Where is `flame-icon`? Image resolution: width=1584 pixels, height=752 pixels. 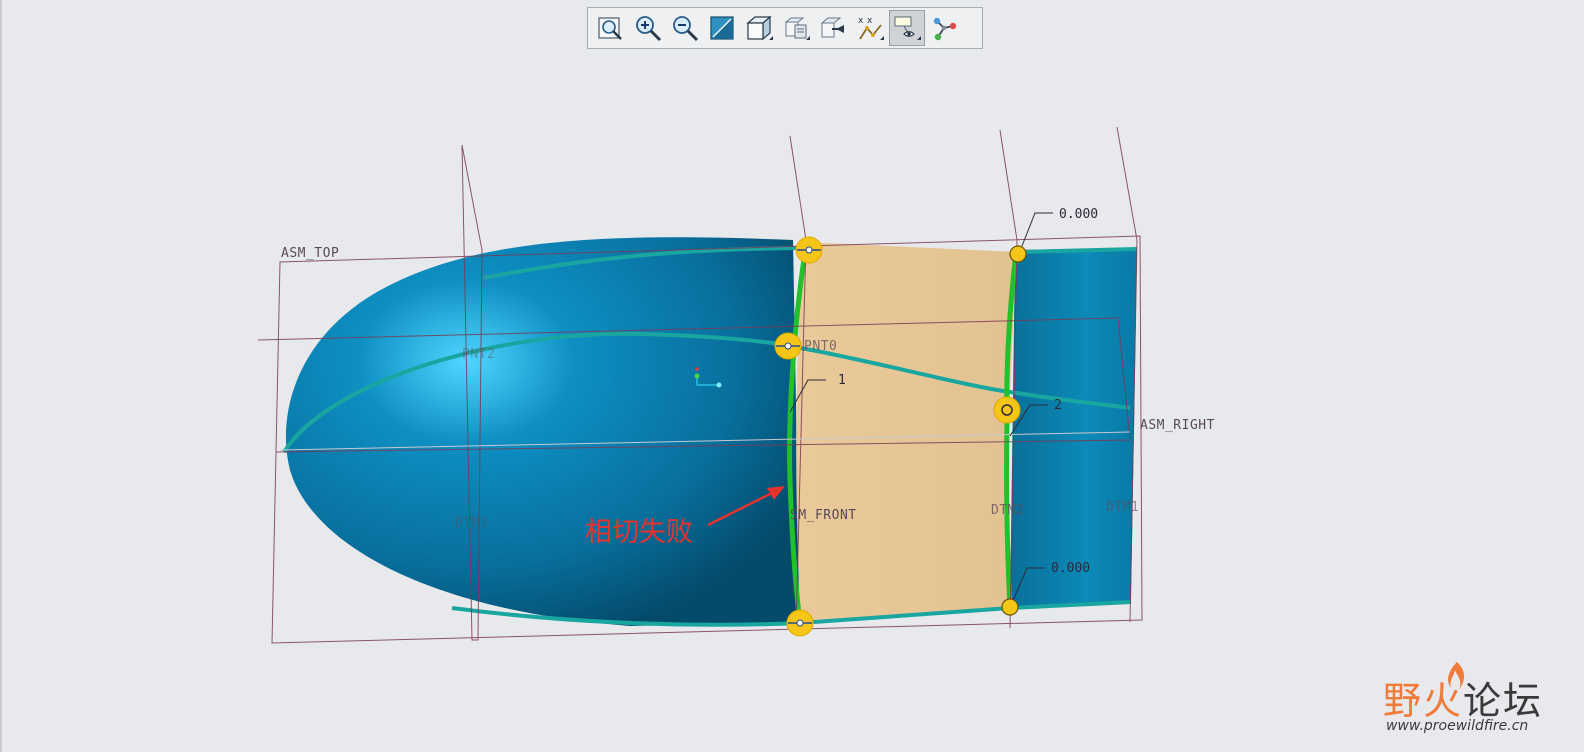 flame-icon is located at coordinates (1456, 676).